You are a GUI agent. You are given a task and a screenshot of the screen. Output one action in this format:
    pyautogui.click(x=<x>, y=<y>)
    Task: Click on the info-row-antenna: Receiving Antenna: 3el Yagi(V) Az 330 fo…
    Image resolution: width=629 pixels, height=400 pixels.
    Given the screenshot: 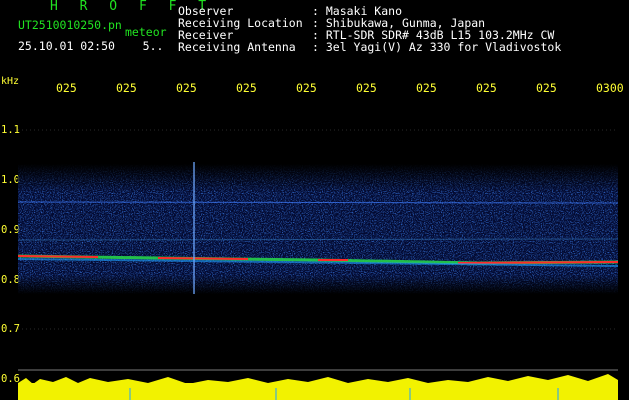 What is the action you would take?
    pyautogui.click(x=370, y=47)
    